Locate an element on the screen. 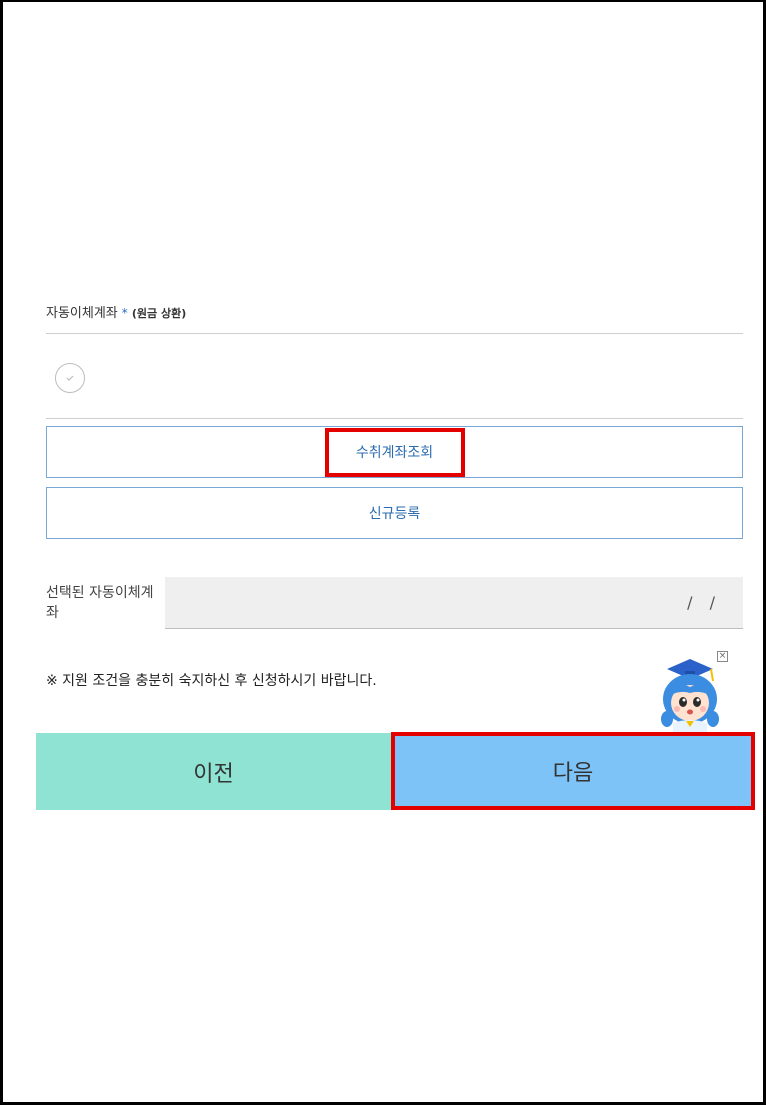  prev-button: 이전 is located at coordinates (213, 771).